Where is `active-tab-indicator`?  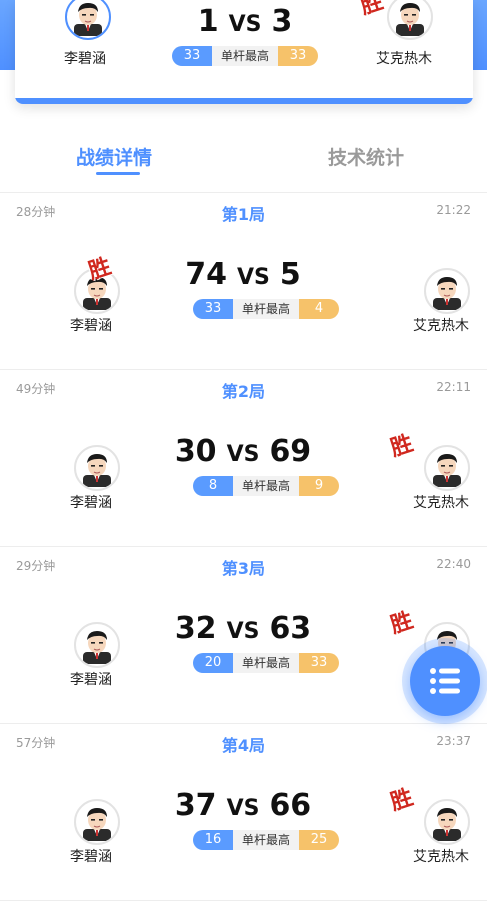 active-tab-indicator is located at coordinates (118, 173).